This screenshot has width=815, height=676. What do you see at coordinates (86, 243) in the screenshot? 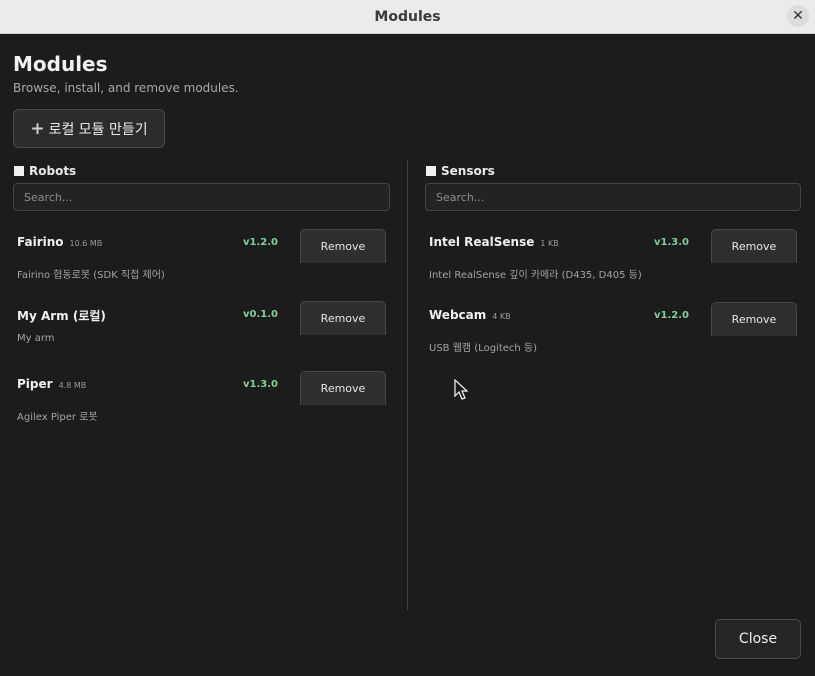
I see `module-size: 10.6 MB` at bounding box center [86, 243].